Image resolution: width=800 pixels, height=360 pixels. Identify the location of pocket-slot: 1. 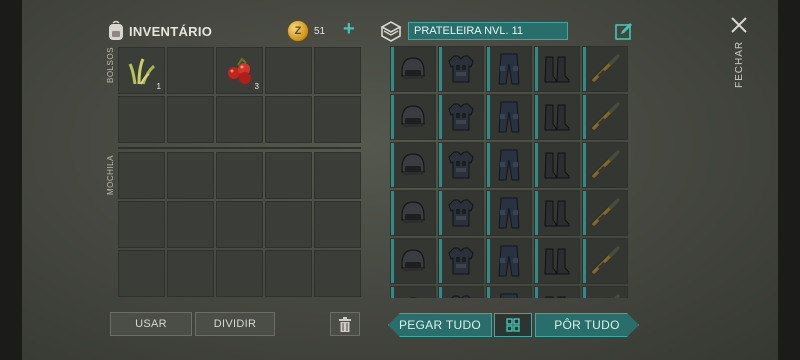
(141, 70).